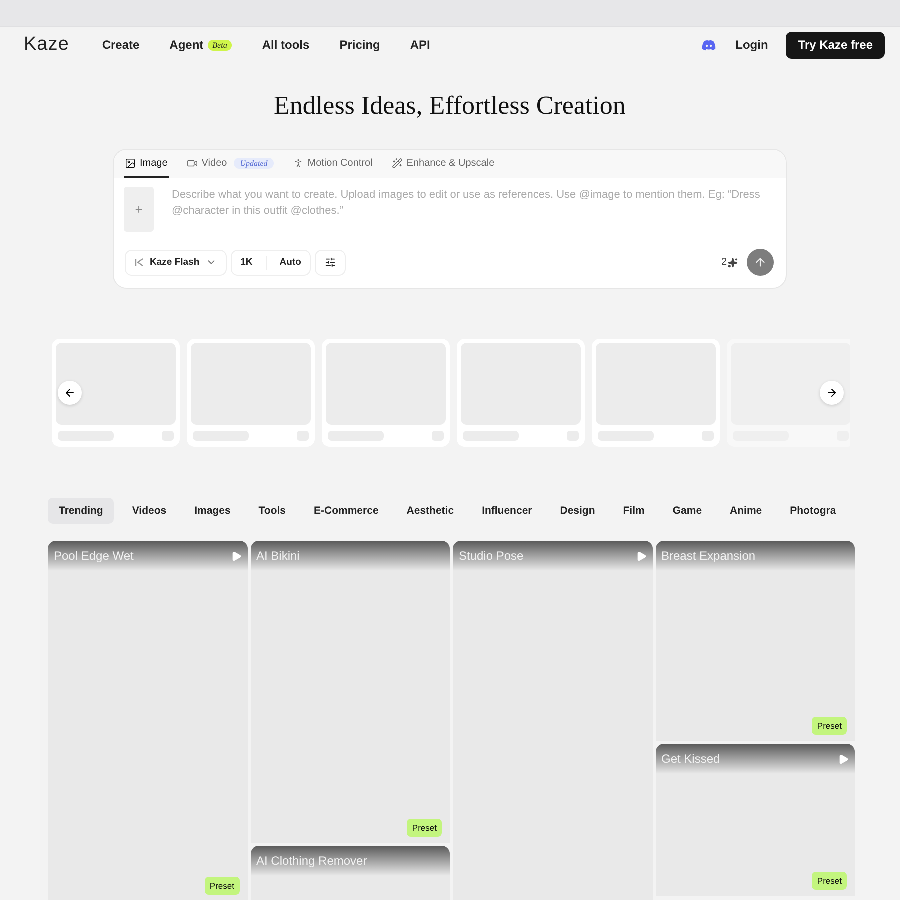  What do you see at coordinates (47, 45) in the screenshot?
I see `logo: Kaze` at bounding box center [47, 45].